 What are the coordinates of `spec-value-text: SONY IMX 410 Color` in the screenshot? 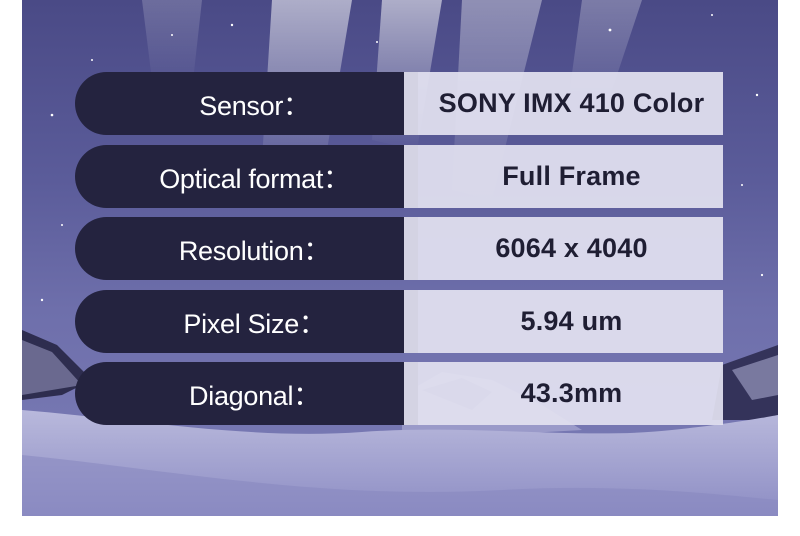 It's located at (571, 103).